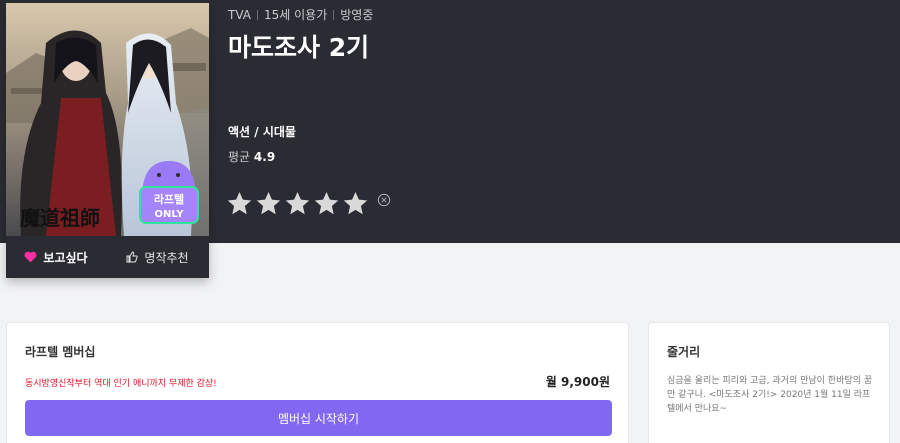  What do you see at coordinates (60, 352) in the screenshot?
I see `membership-title: 라프텔 멤버십` at bounding box center [60, 352].